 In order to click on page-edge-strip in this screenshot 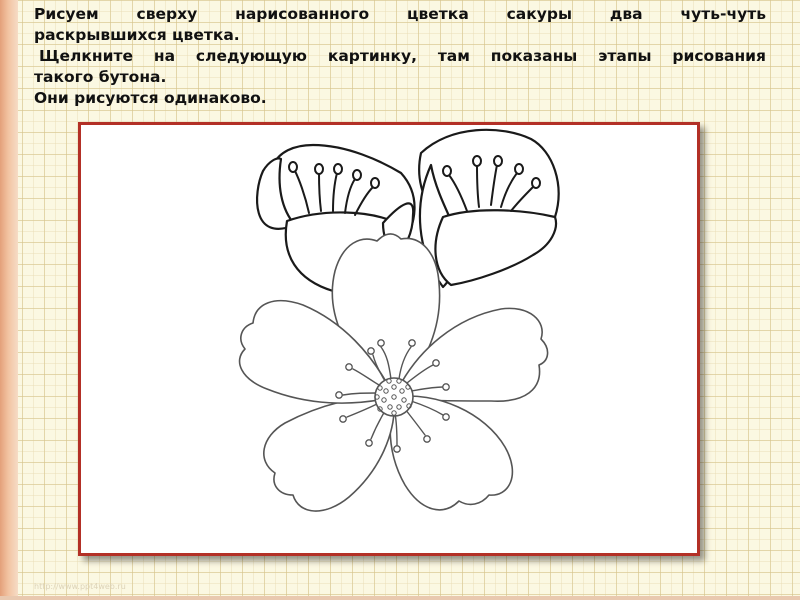, I will do `click(9, 300)`.